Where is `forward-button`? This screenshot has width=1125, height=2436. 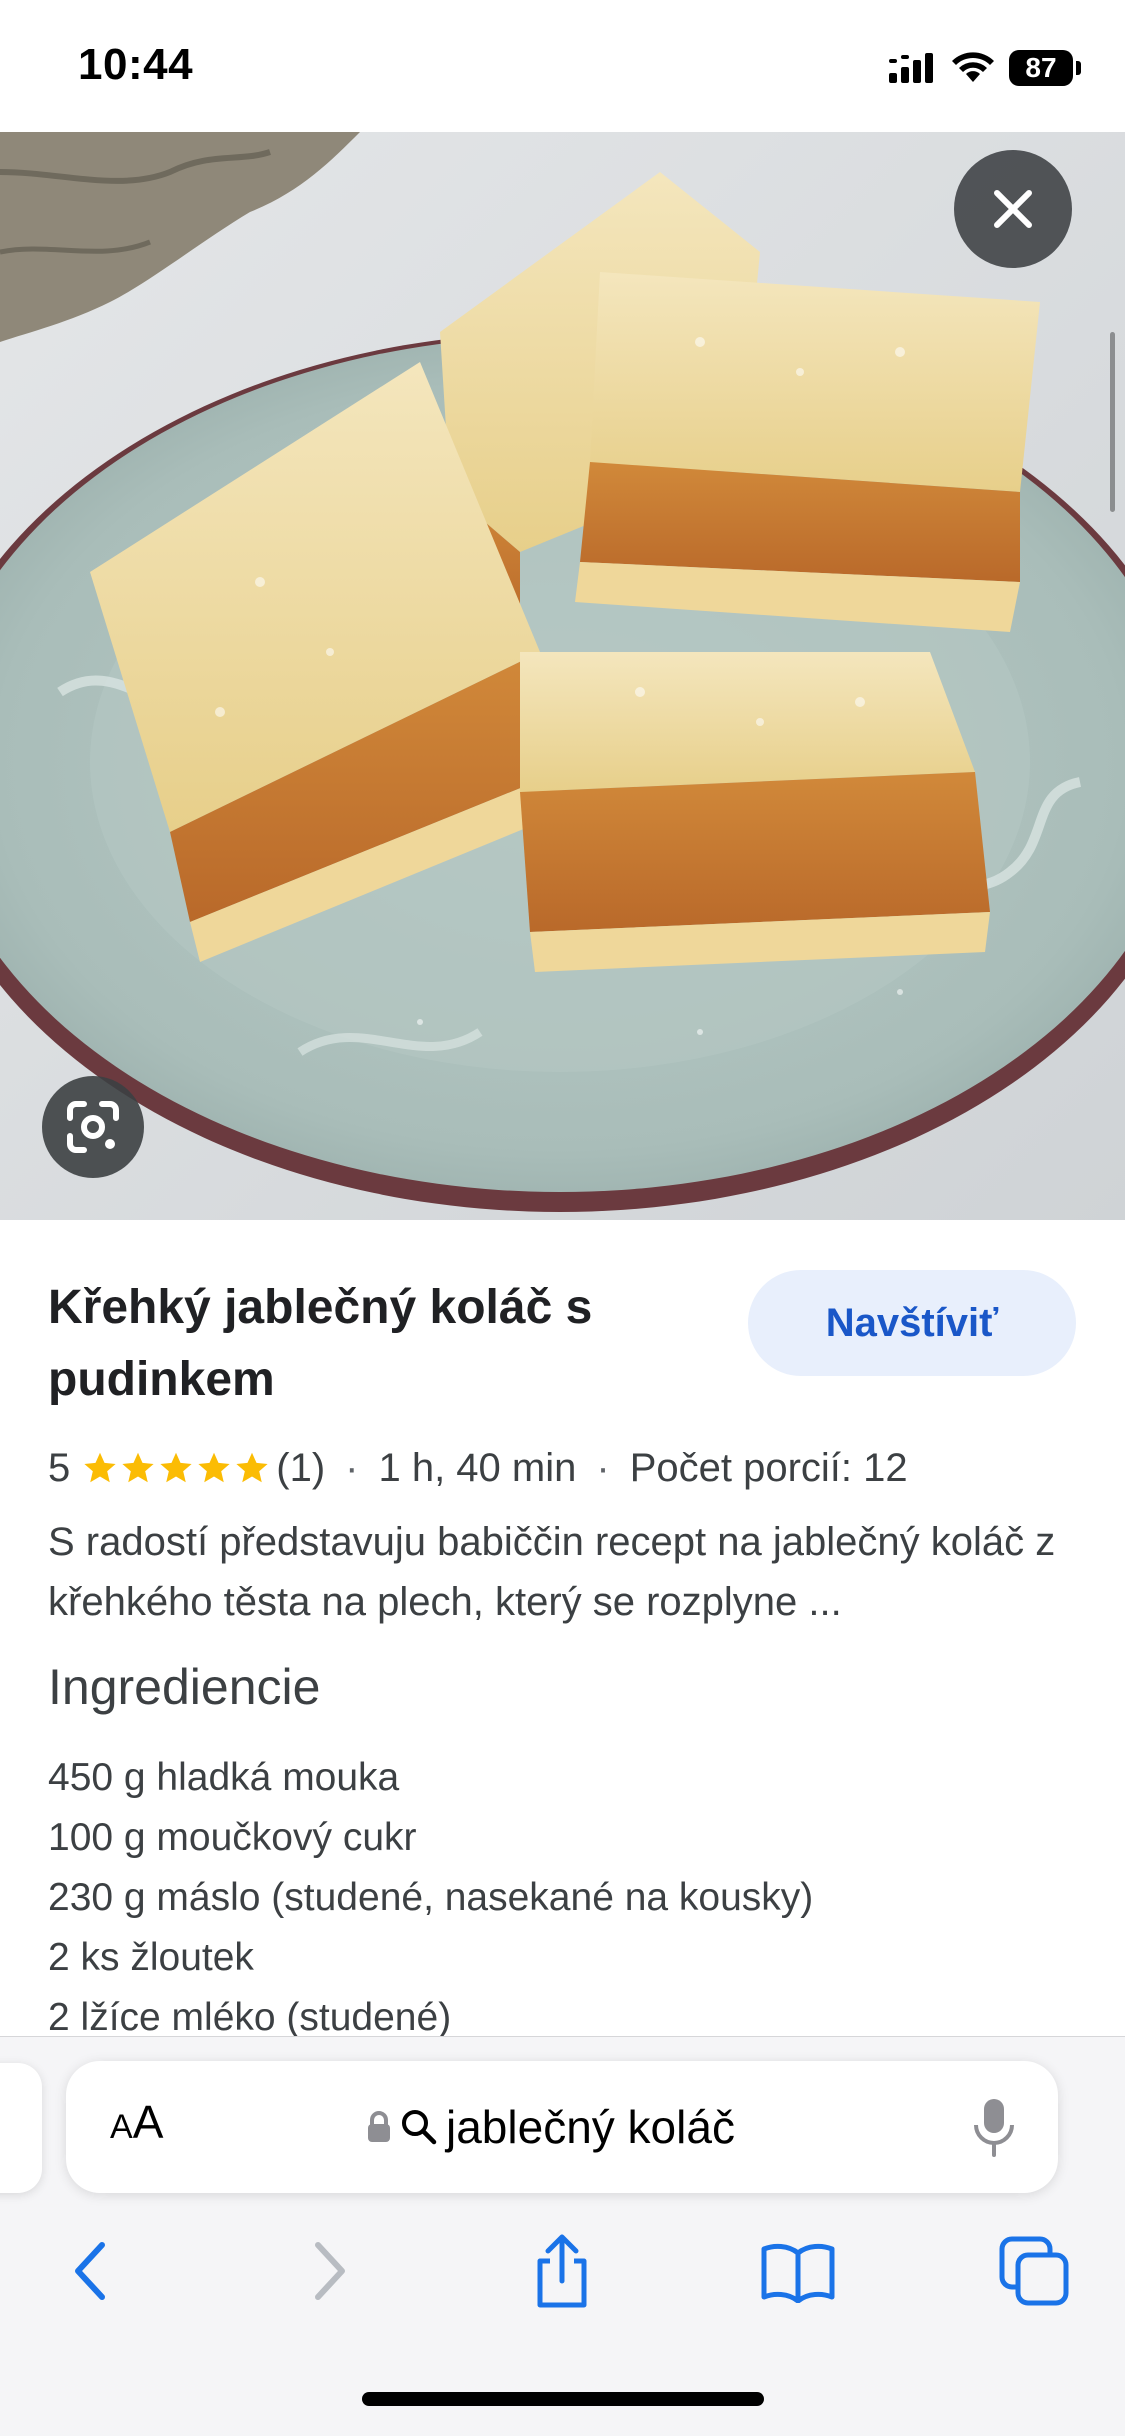
forward-button is located at coordinates (330, 2271).